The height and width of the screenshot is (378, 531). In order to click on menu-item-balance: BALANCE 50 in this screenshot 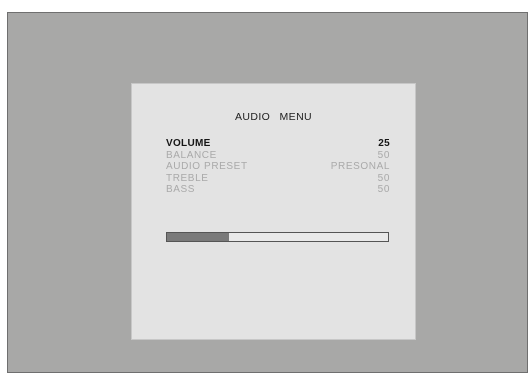, I will do `click(278, 156)`.